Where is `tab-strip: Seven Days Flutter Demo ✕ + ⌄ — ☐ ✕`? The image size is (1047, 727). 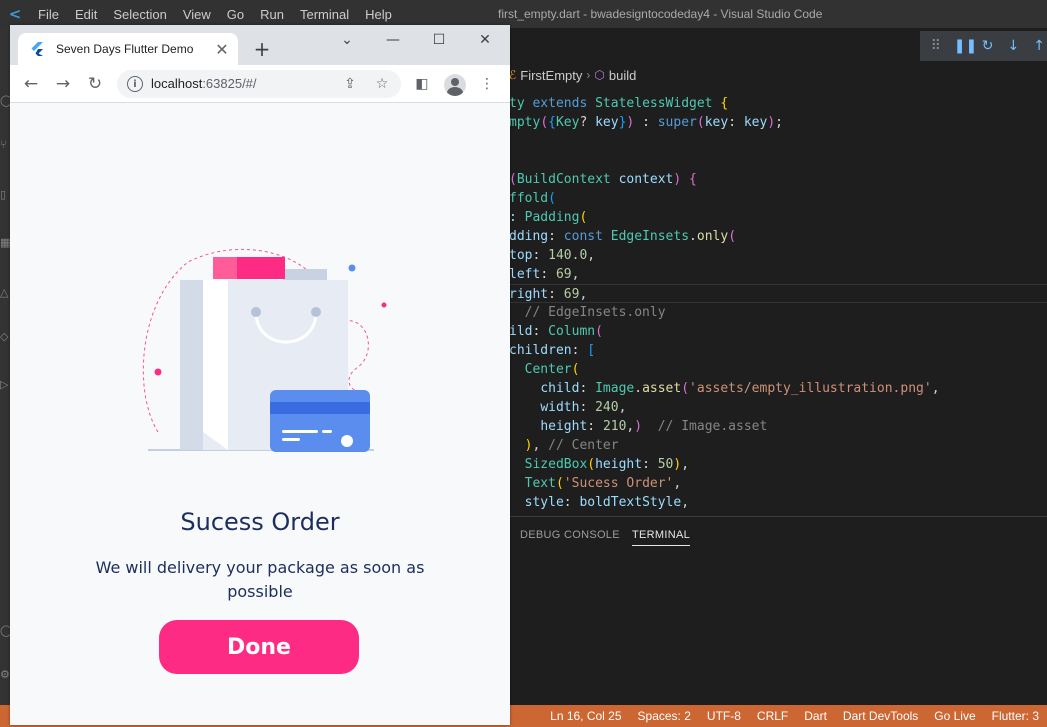
tab-strip: Seven Days Flutter Demo ✕ + ⌄ — ☐ ✕ is located at coordinates (260, 45).